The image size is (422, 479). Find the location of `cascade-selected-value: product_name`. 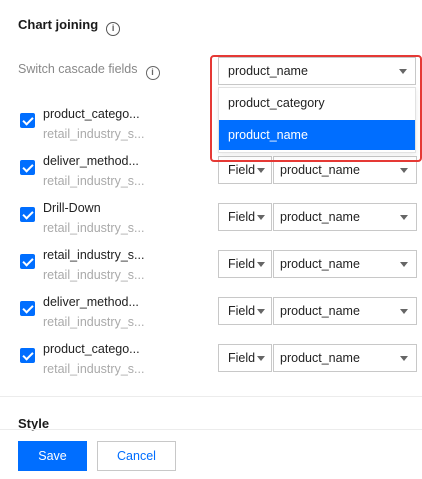

cascade-selected-value: product_name is located at coordinates (268, 71).